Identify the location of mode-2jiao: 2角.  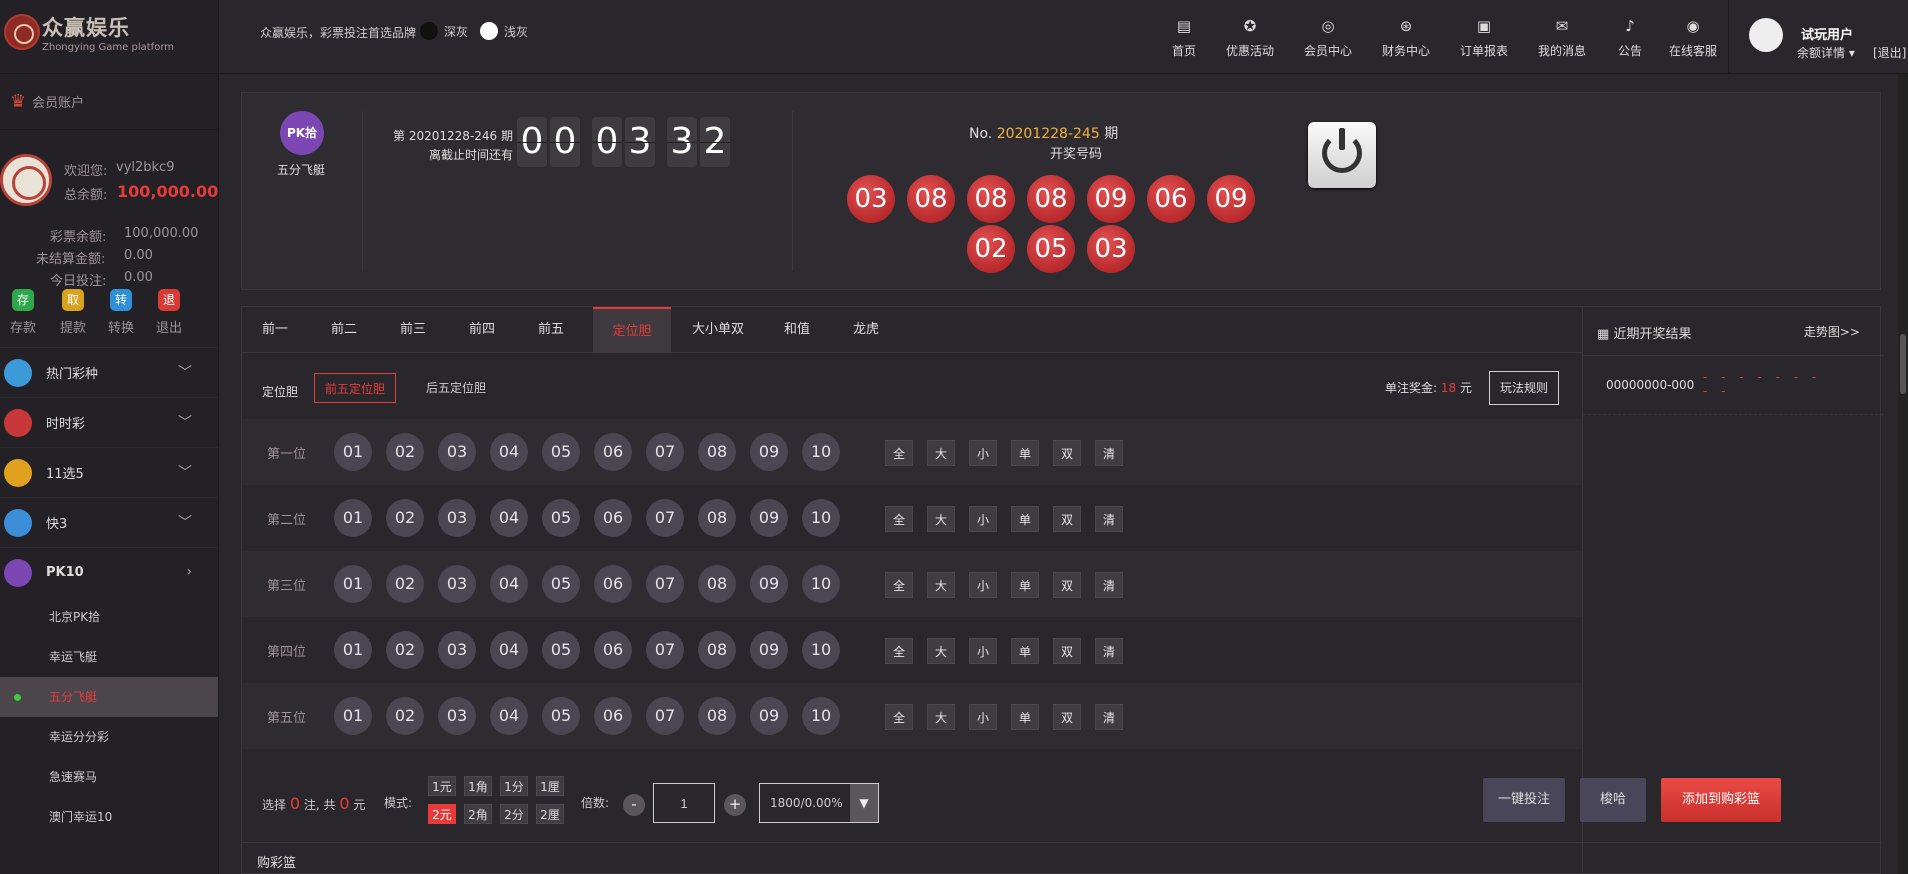
(478, 814).